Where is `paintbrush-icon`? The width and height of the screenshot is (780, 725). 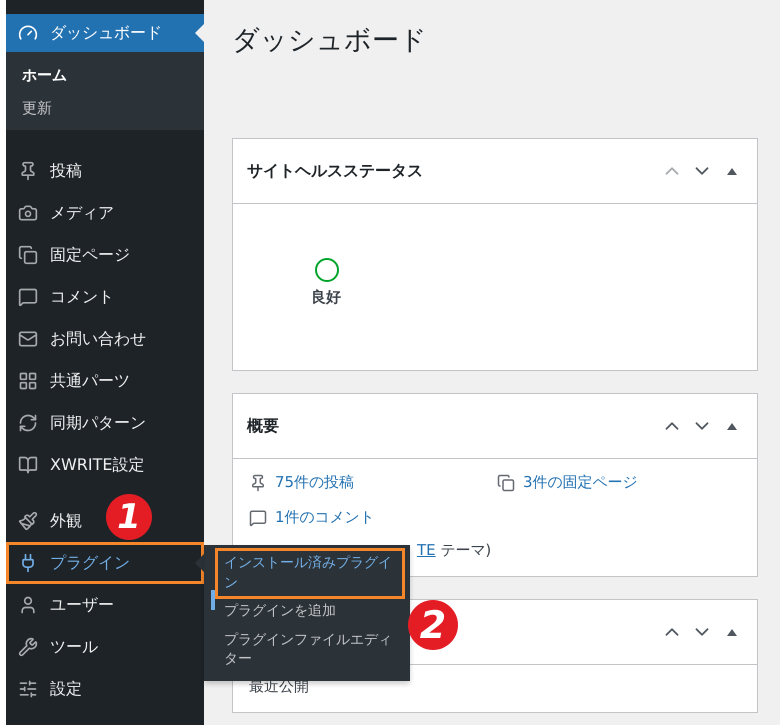
paintbrush-icon is located at coordinates (28, 521).